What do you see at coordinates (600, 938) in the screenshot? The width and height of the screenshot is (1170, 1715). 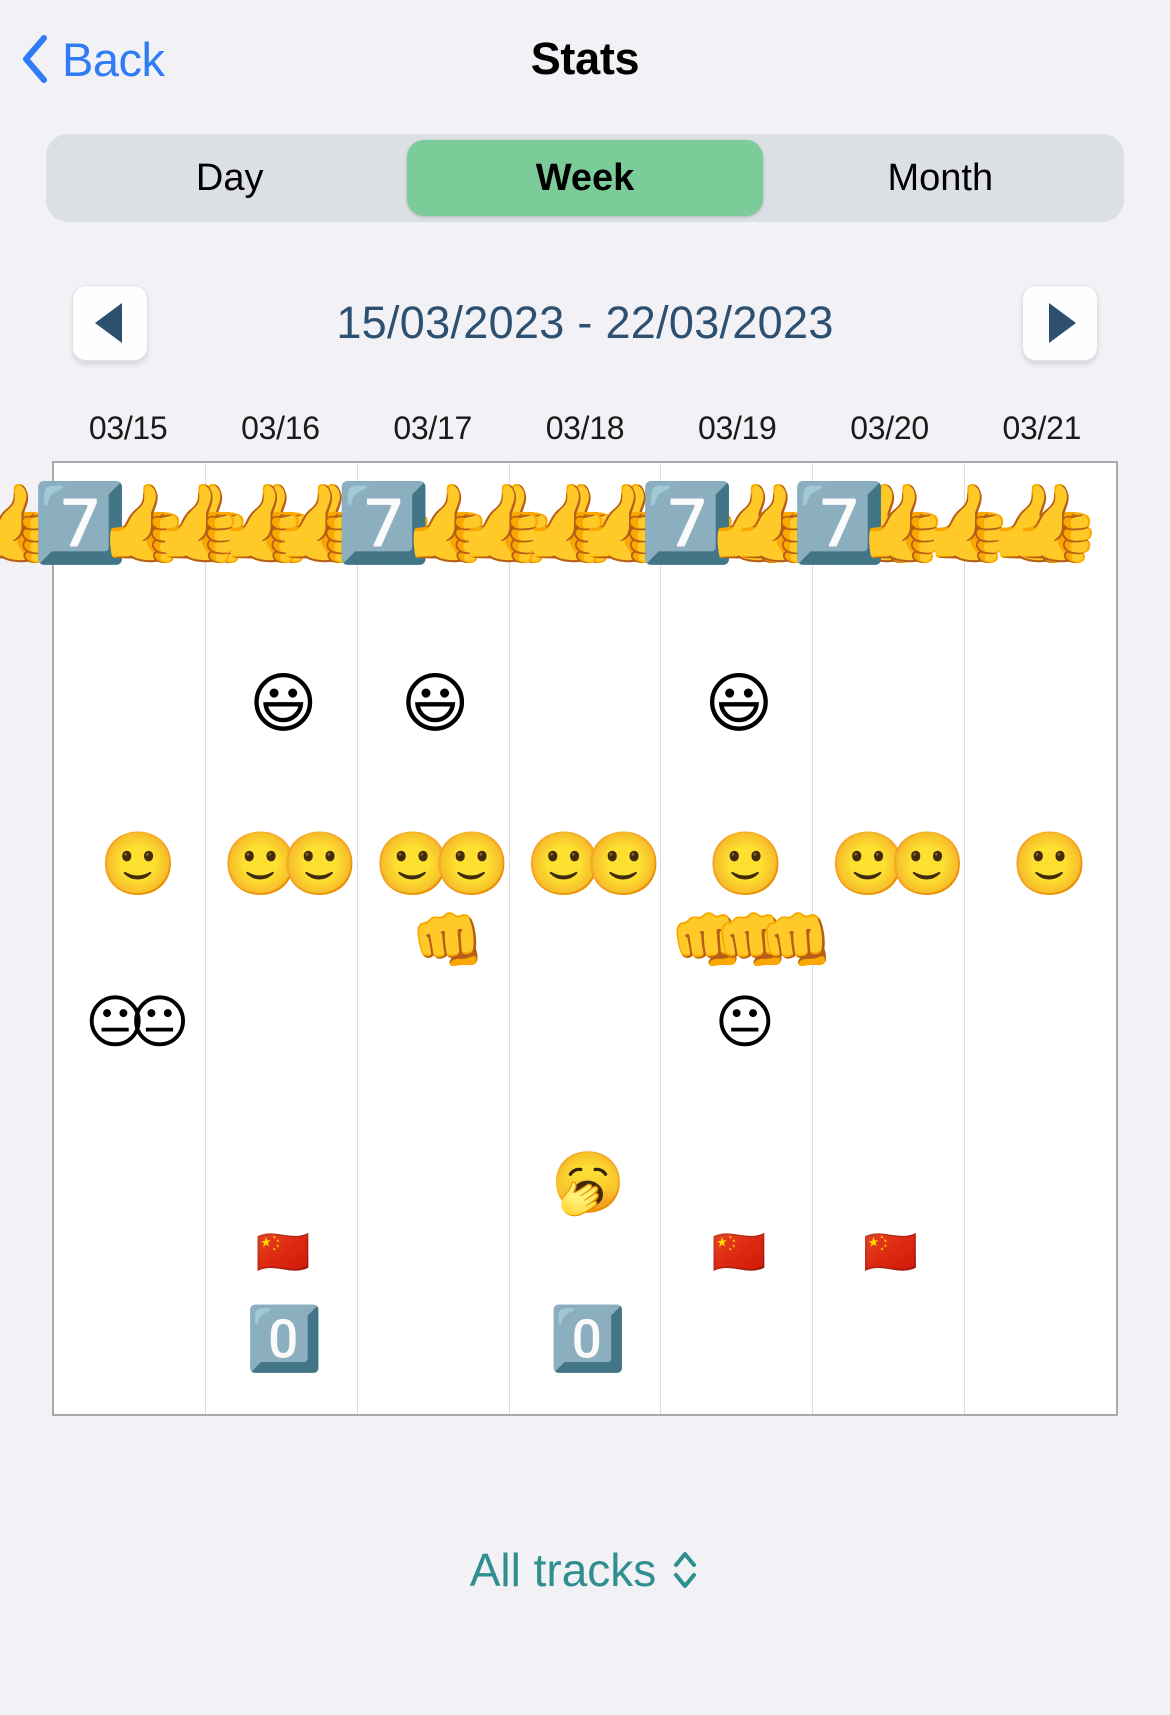 I see `chart-column-03-18: 👍 👍 👍 👍 🙂 🙂 🥱 0️⃣` at bounding box center [600, 938].